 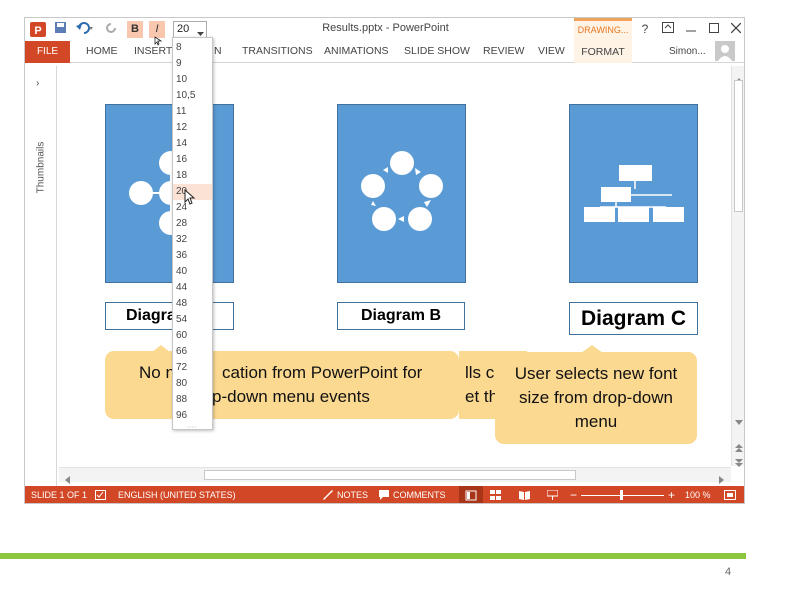 What do you see at coordinates (177, 495) in the screenshot?
I see `language-indicator: ENGLISH (UNITED STATES)` at bounding box center [177, 495].